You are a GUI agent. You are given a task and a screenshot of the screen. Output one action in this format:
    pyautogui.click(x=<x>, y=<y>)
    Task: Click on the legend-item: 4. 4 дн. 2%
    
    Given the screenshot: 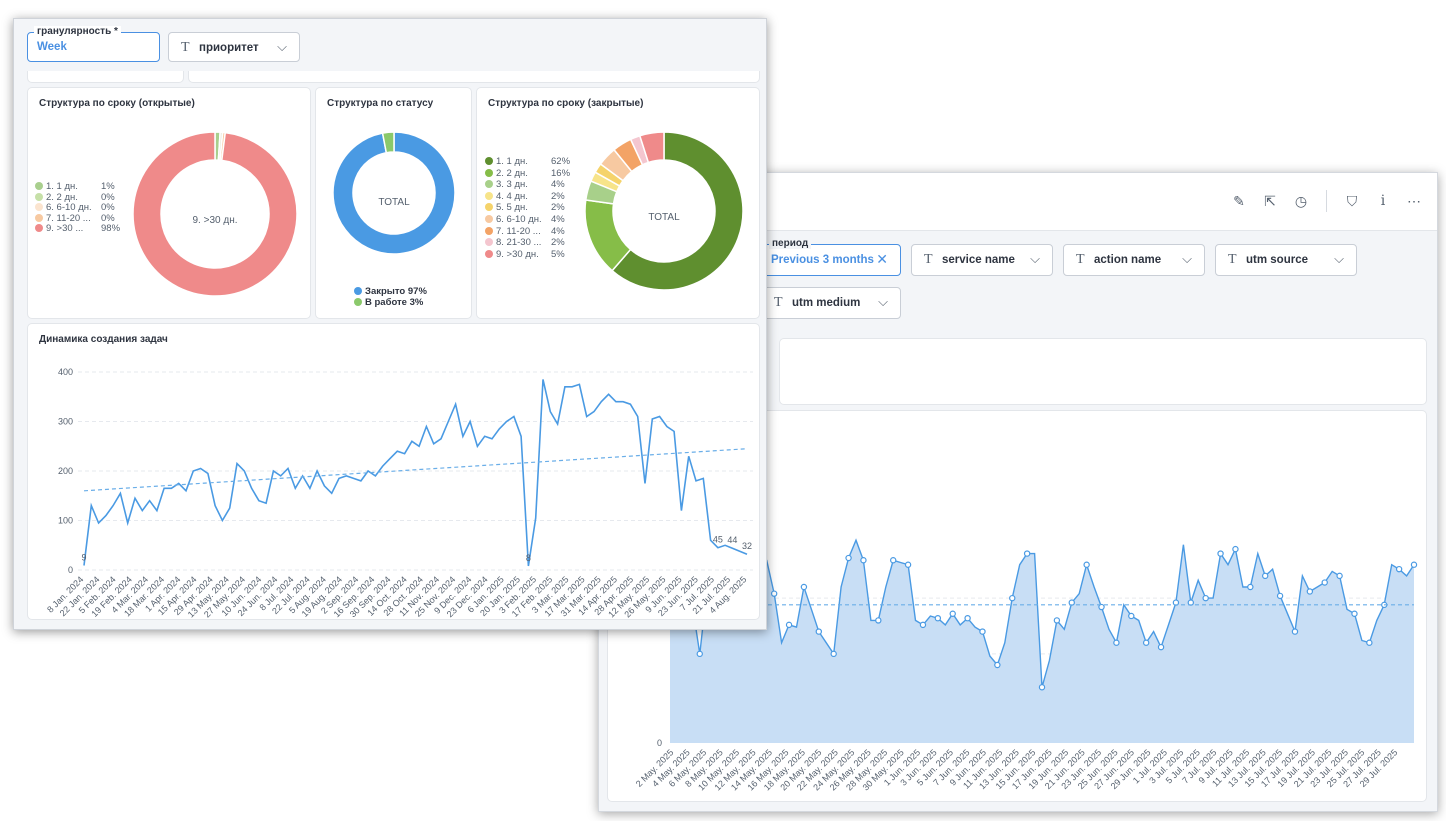 What is the action you would take?
    pyautogui.click(x=525, y=196)
    